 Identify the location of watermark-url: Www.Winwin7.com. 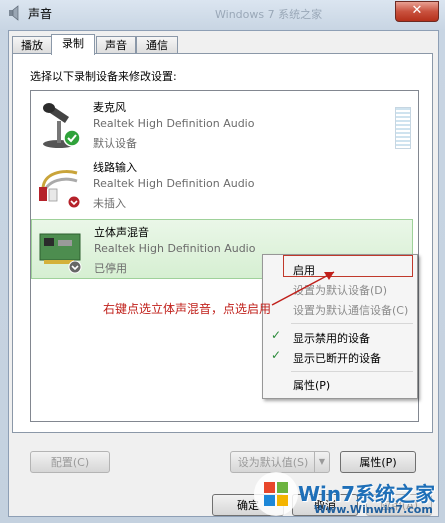
(373, 509).